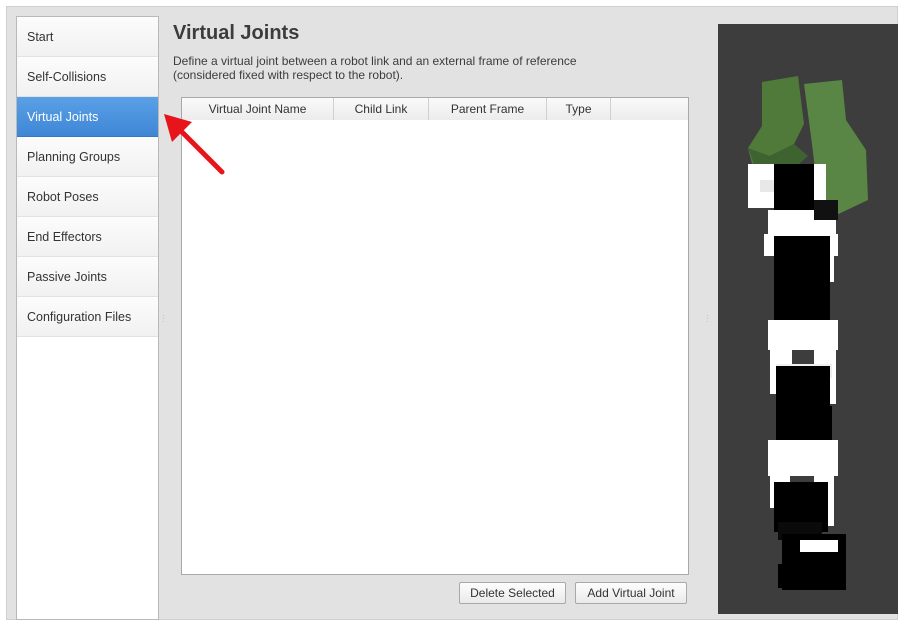 The width and height of the screenshot is (904, 626). I want to click on column-header-child-link: Child Link, so click(381, 109).